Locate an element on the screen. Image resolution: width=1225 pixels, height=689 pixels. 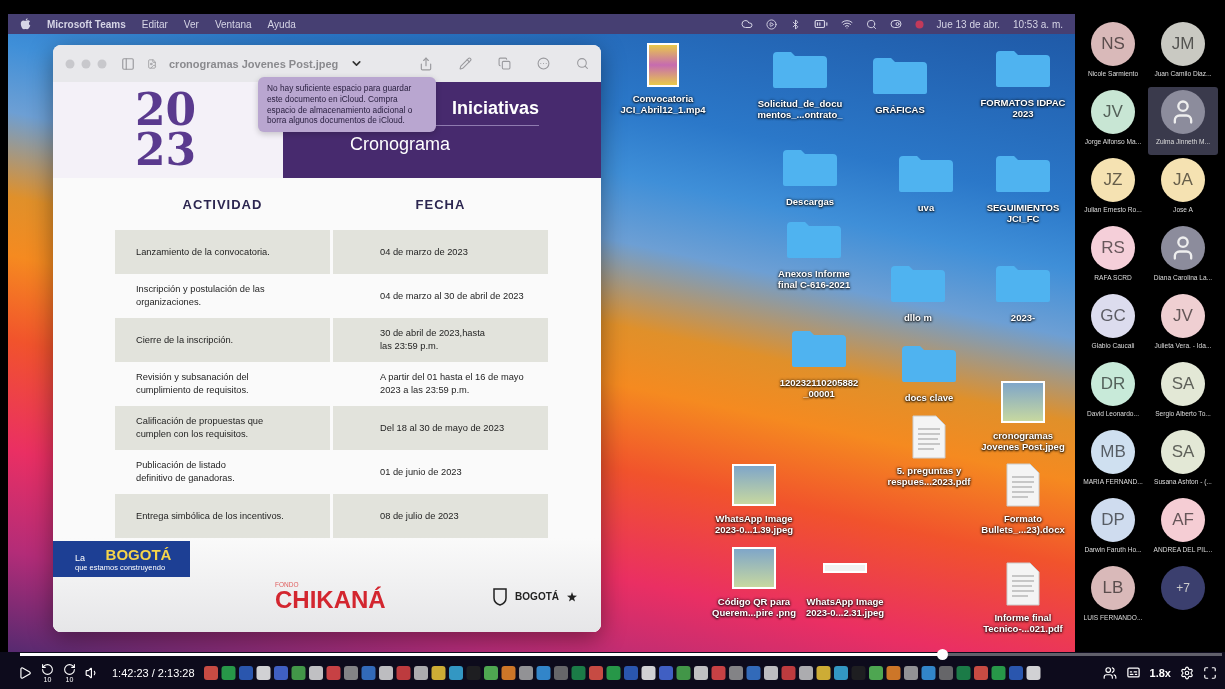
avatar: MB is located at coordinates (1113, 452).